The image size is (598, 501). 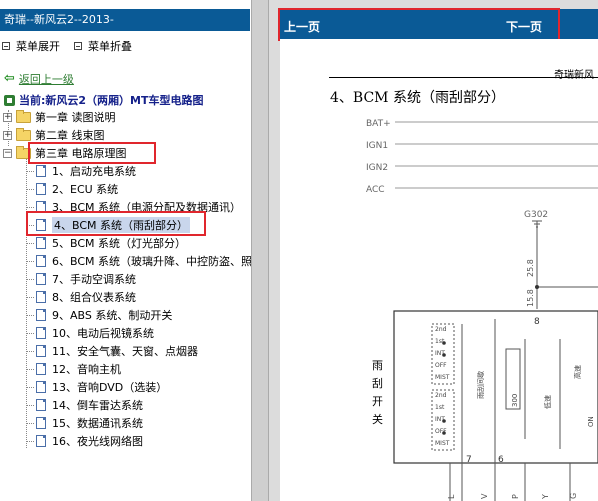 What do you see at coordinates (112, 351) in the screenshot?
I see `tree-item: 11、安全气囊、天窗、点烟器` at bounding box center [112, 351].